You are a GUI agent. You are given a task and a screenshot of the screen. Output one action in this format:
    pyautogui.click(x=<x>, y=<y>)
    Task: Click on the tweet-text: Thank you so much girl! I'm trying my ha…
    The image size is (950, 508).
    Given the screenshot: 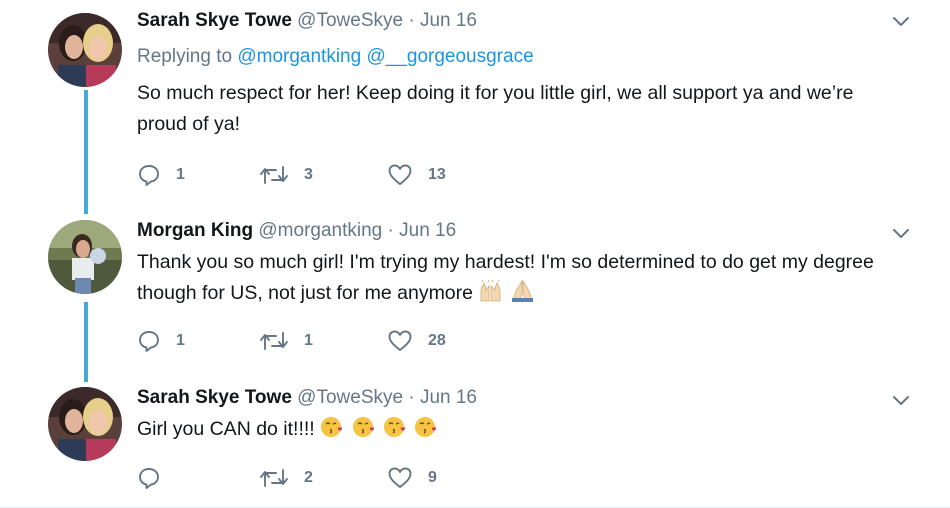 What is the action you would take?
    pyautogui.click(x=522, y=278)
    